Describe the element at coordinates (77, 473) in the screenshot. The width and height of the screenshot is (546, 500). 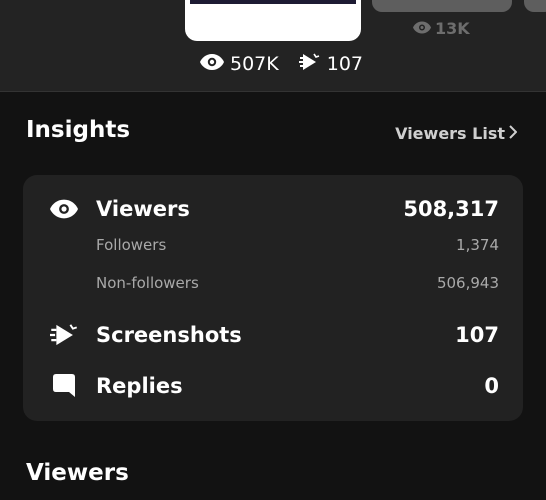
I see `viewers-section-title: Viewers` at that location.